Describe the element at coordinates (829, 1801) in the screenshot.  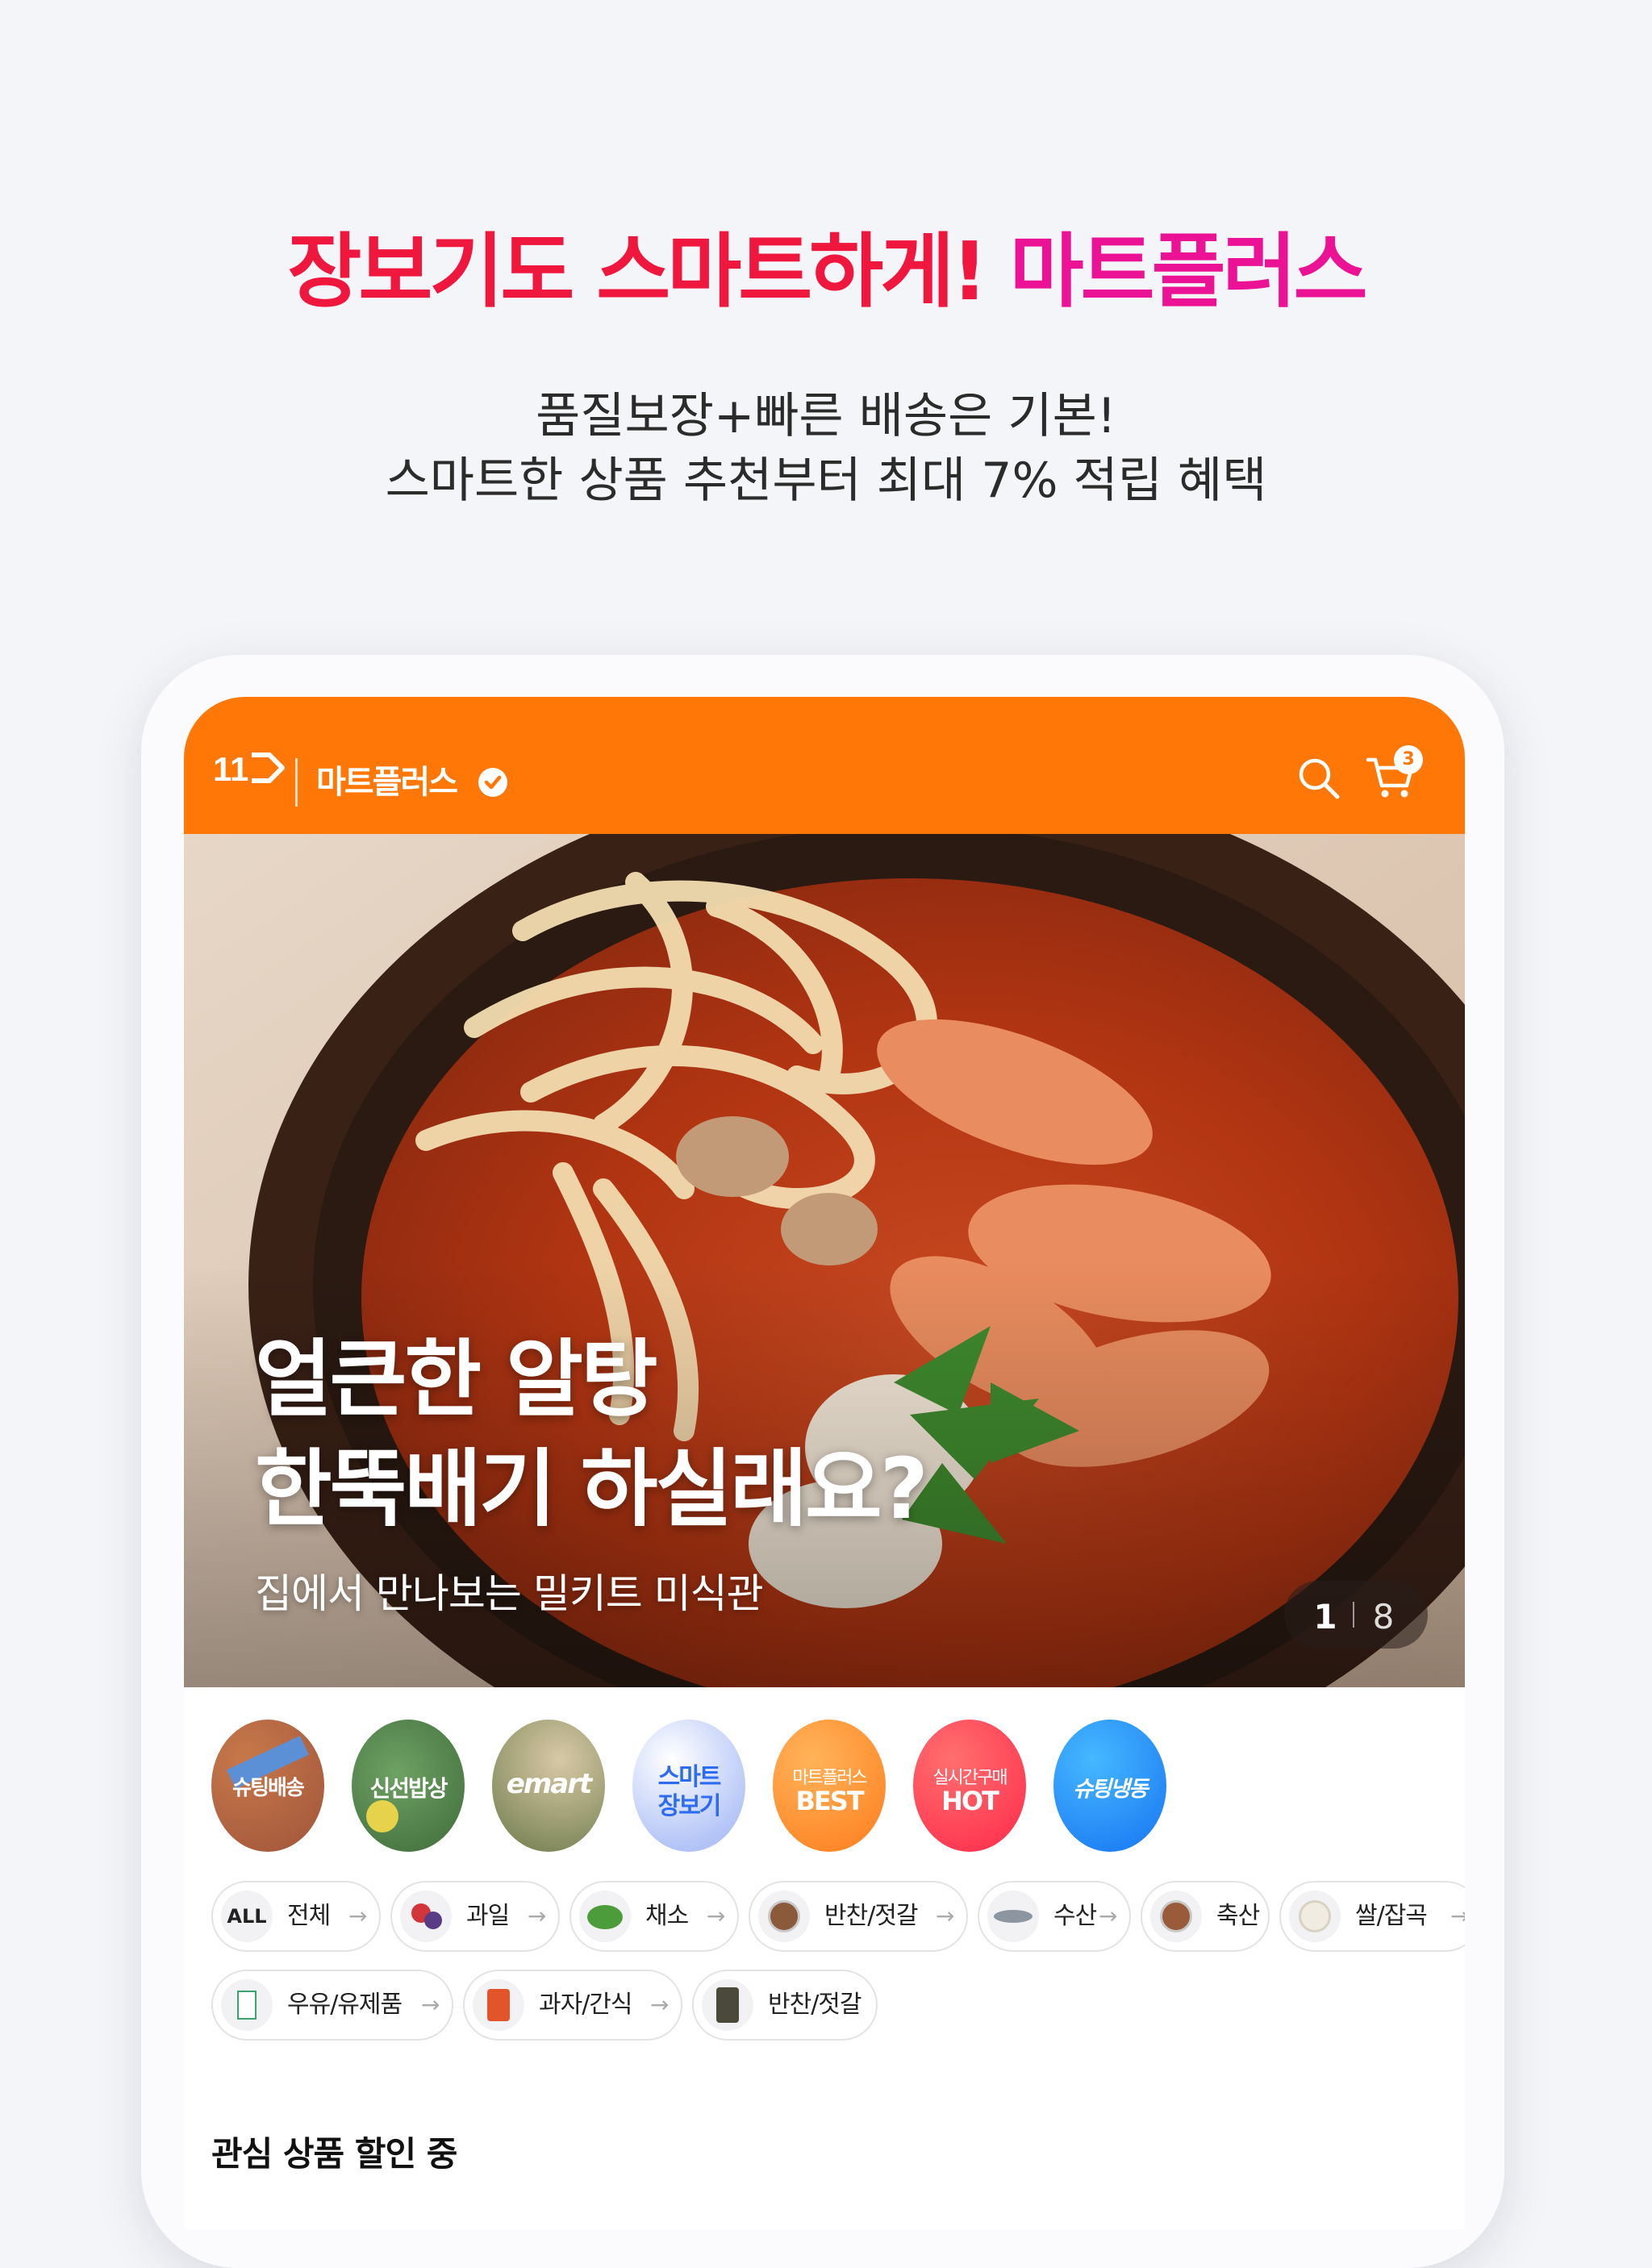
I see `shortcut-label-line2: BEST` at that location.